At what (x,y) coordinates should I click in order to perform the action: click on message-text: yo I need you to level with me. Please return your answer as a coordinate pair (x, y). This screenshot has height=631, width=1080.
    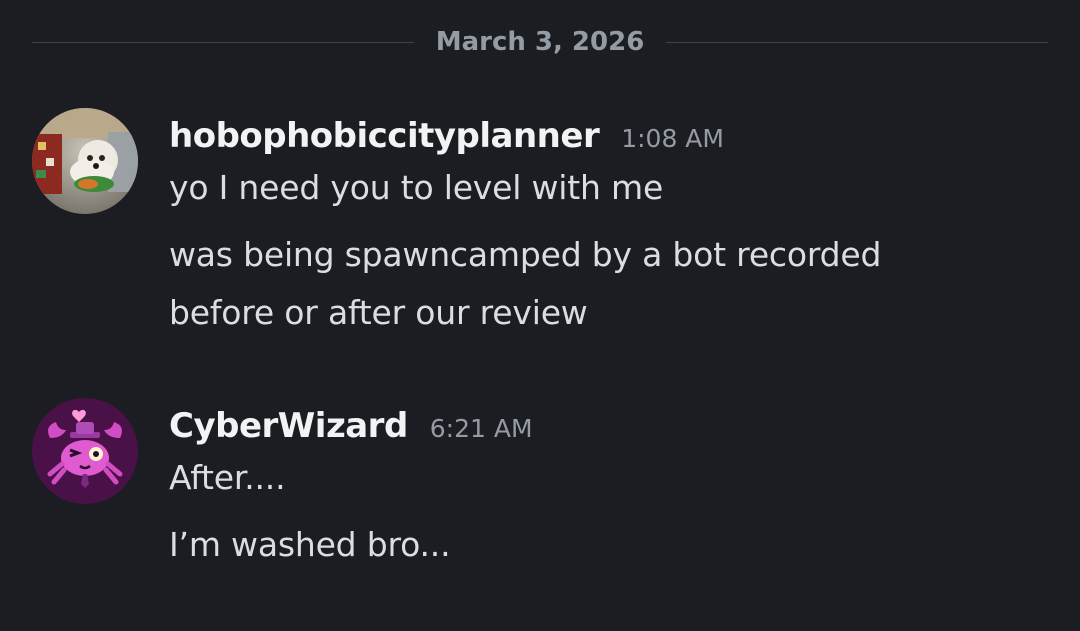
    Looking at the image, I should click on (416, 187).